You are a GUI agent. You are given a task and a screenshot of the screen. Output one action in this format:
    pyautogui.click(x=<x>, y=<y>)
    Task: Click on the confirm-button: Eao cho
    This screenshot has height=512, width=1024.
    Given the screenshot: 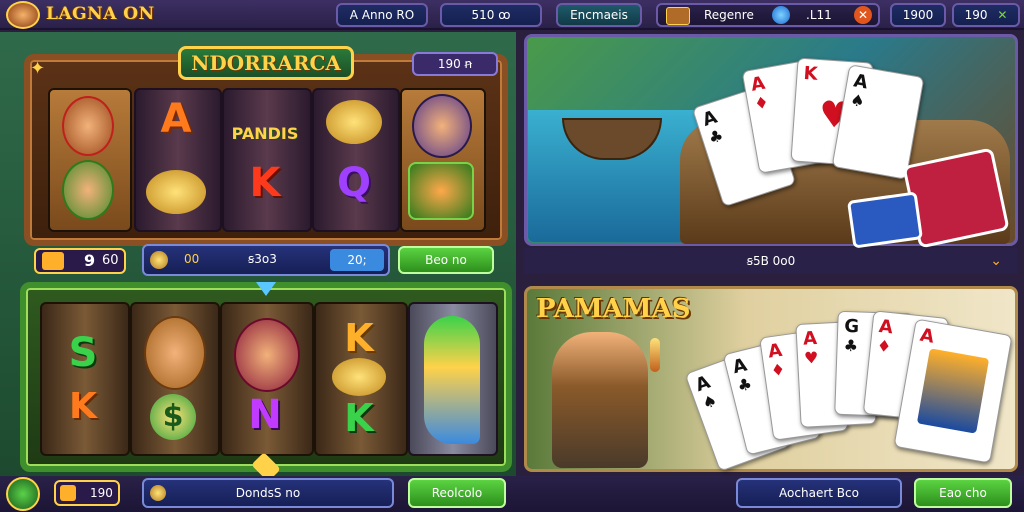 What is the action you would take?
    pyautogui.click(x=963, y=493)
    